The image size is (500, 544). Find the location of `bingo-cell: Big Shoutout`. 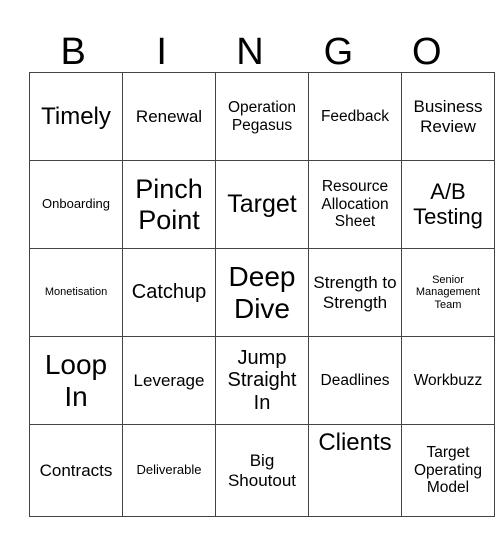

bingo-cell: Big Shoutout is located at coordinates (262, 470).